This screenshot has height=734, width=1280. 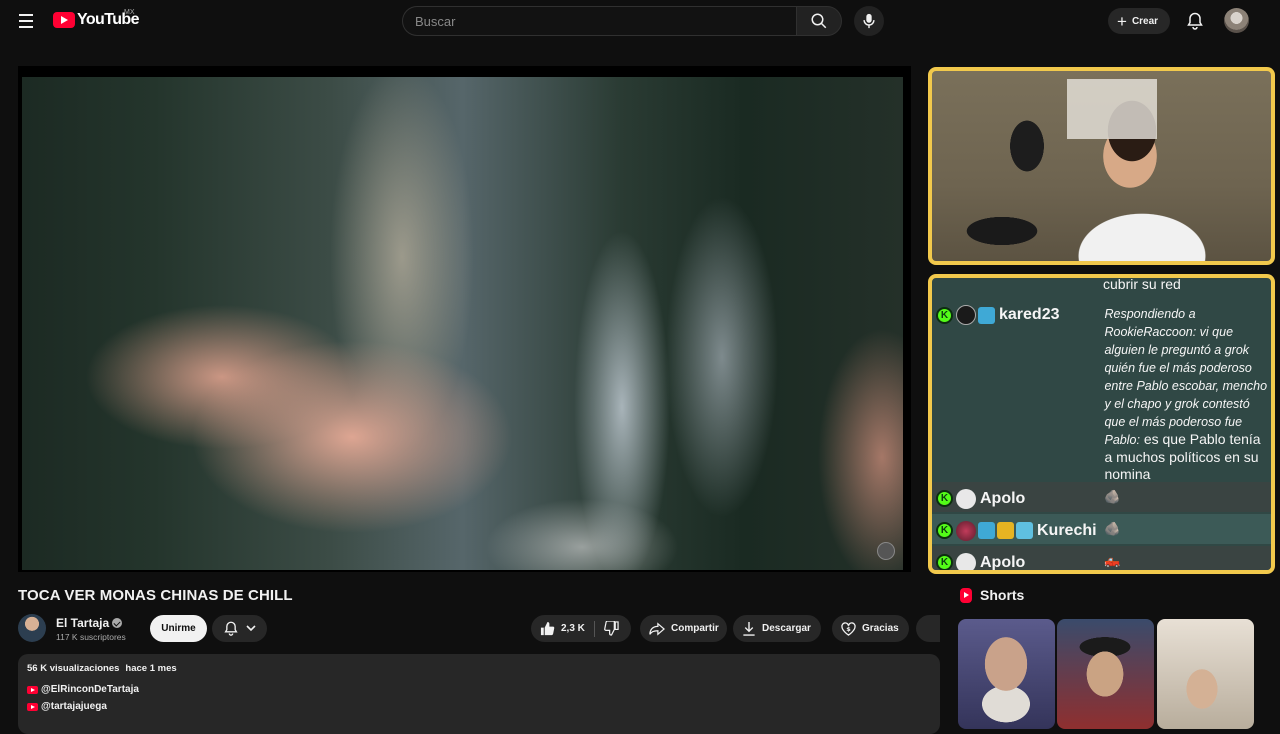 What do you see at coordinates (986, 530) in the screenshot?
I see `hammer-badge-icon` at bounding box center [986, 530].